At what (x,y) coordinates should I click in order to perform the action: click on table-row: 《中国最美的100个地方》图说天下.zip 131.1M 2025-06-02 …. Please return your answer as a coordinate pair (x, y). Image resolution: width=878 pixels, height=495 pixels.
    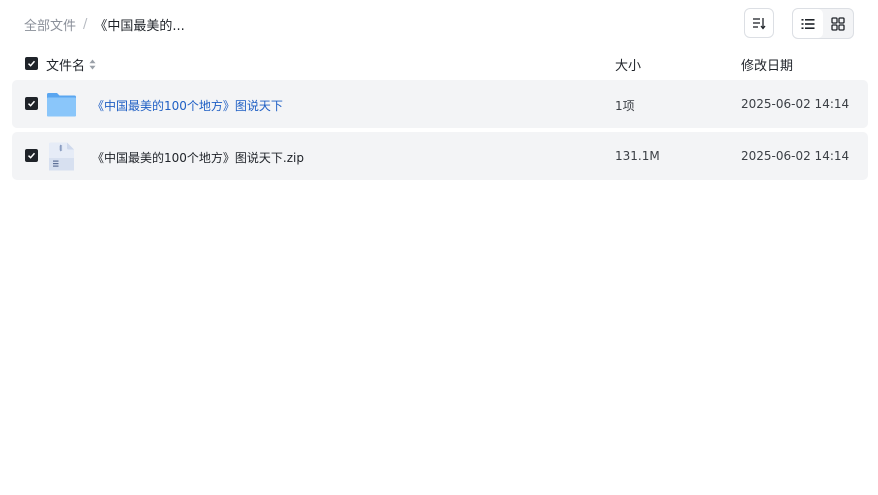
    Looking at the image, I should click on (440, 156).